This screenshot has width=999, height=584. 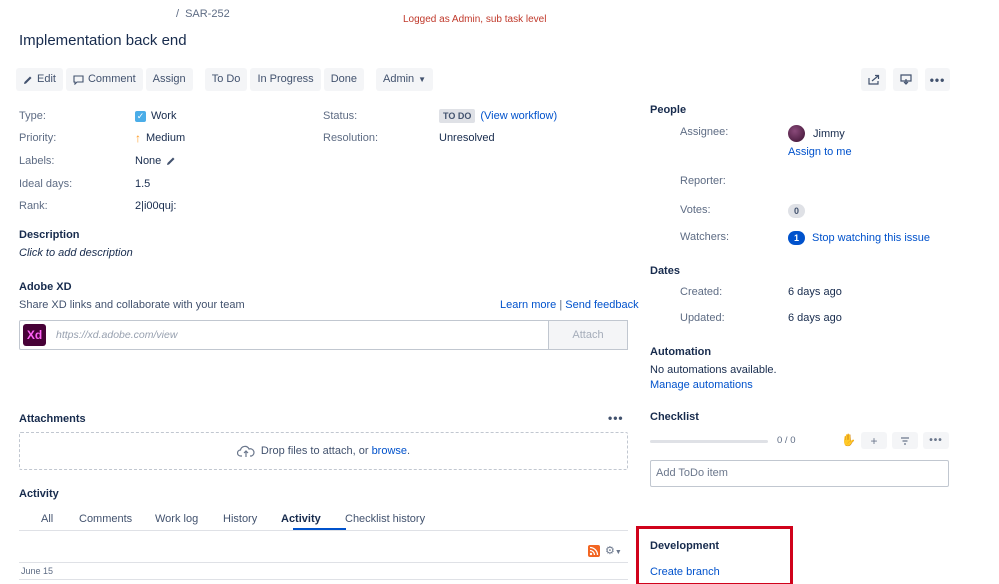 What do you see at coordinates (702, 318) in the screenshot?
I see `updated-label: Updated:` at bounding box center [702, 318].